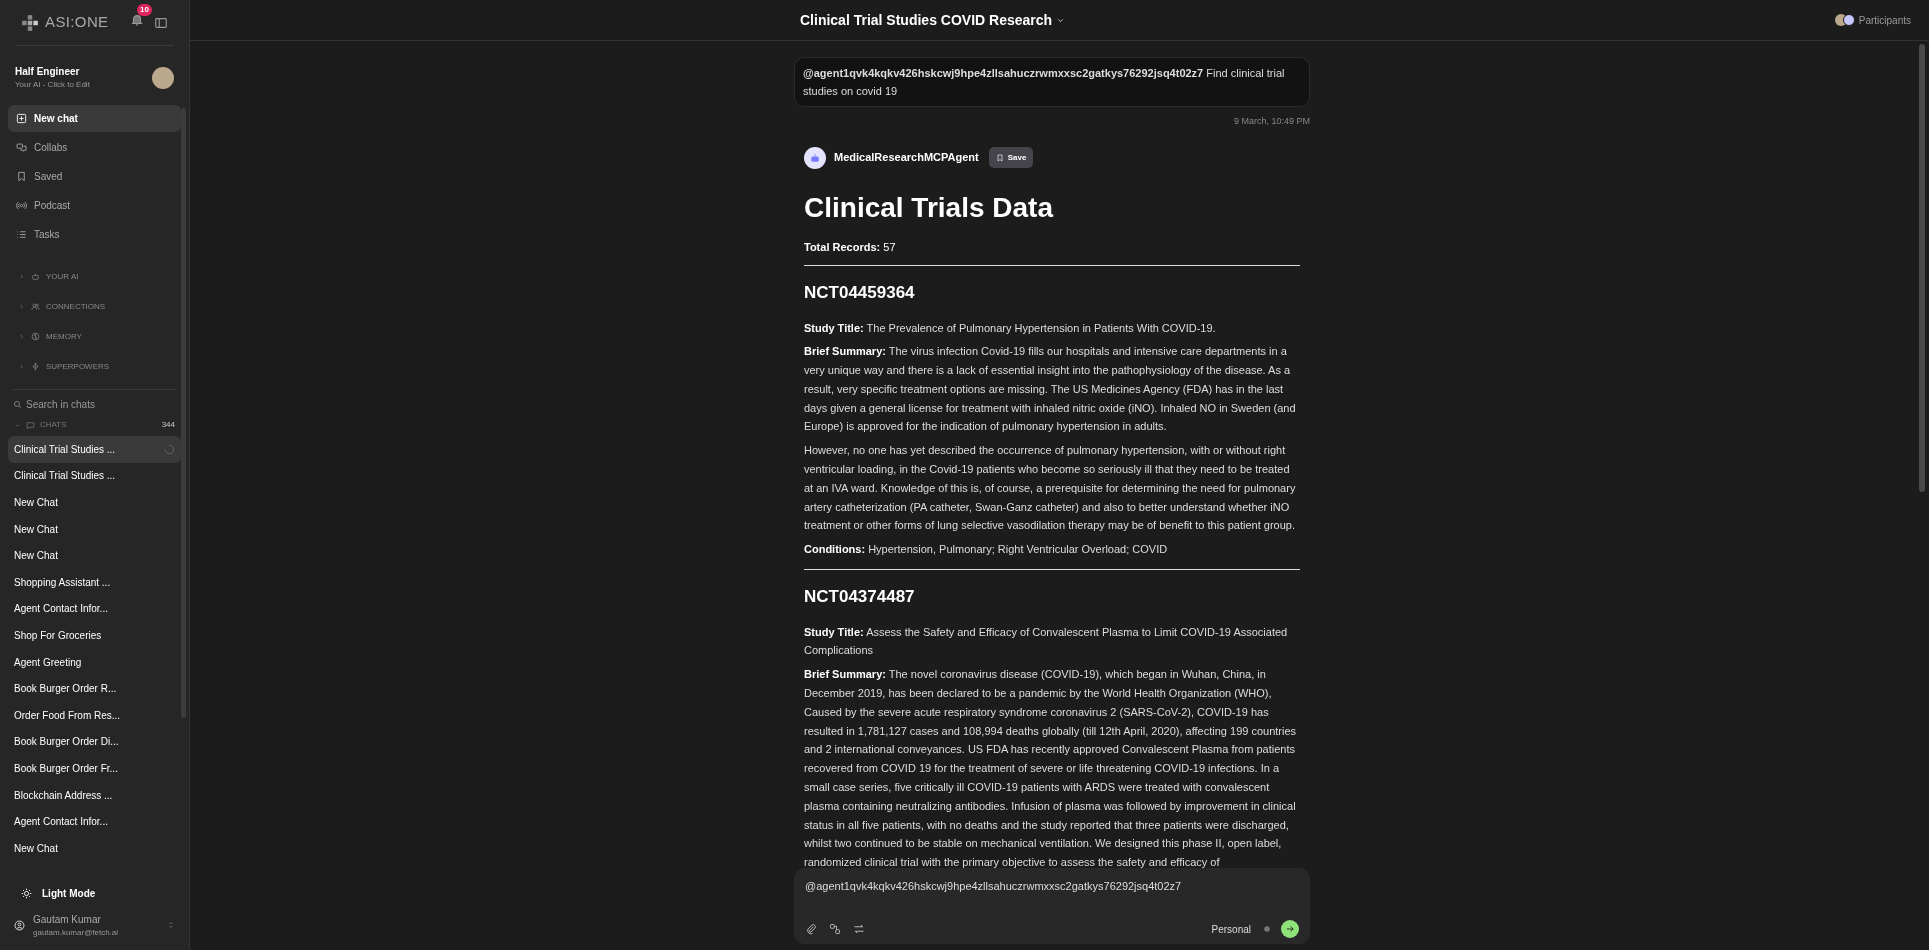 The image size is (1929, 950). I want to click on section-item: SUPERPOWERS, so click(94, 366).